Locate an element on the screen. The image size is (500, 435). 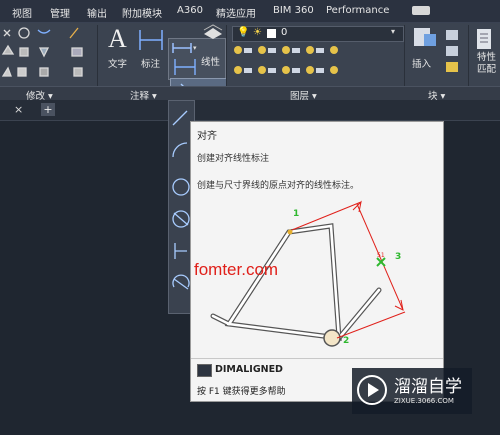
tooltip-subtitle: 创建对齐线性标注 is located at coordinates (233, 159).